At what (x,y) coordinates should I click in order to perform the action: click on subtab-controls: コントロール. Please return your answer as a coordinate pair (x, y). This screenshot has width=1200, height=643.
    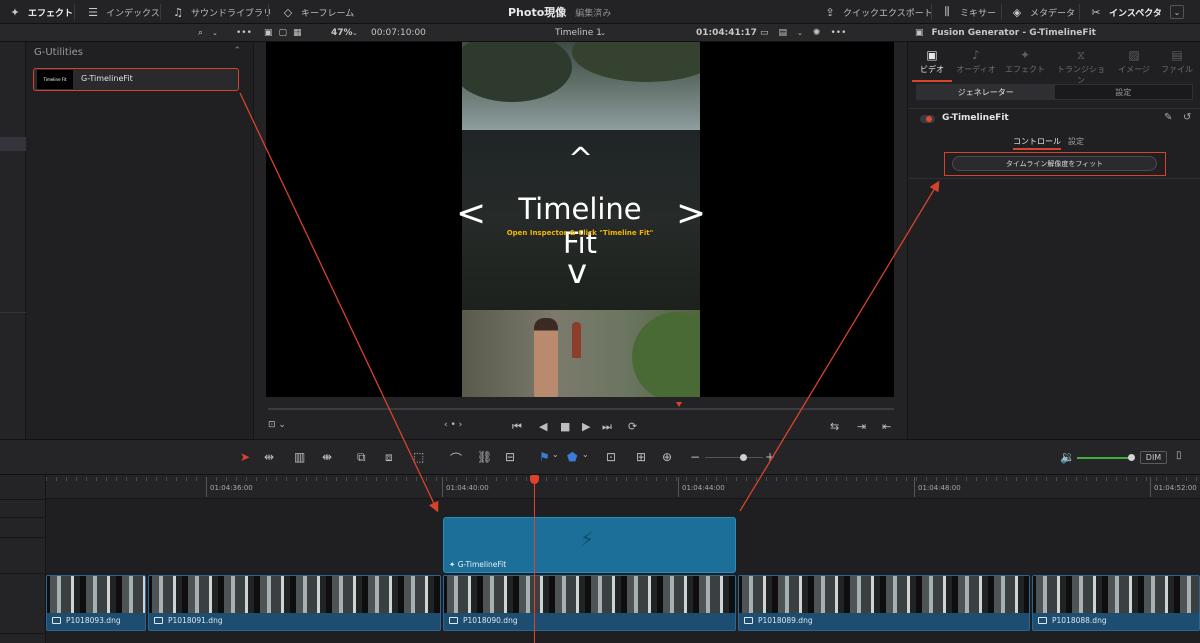
    Looking at the image, I should click on (1037, 143).